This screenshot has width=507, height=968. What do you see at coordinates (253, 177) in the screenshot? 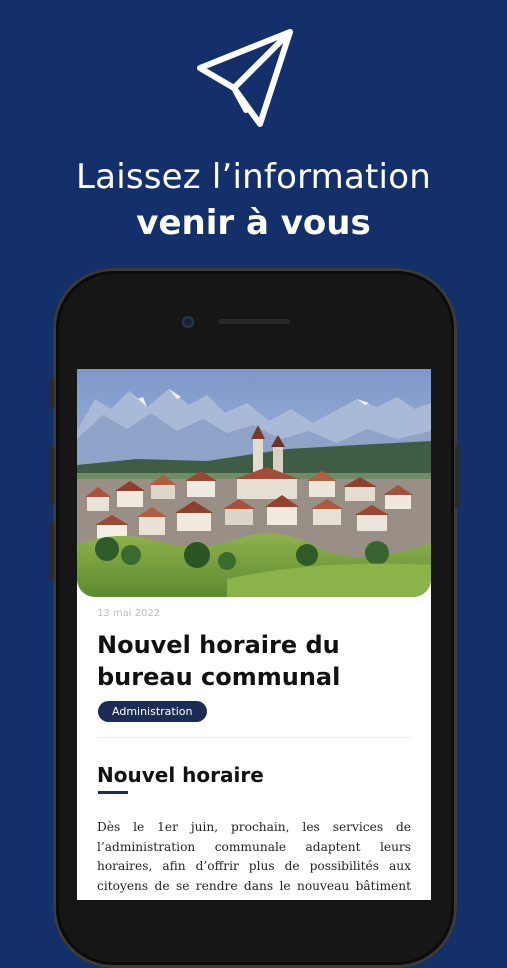
I see `promo-headline-line1: Laissez l’information` at bounding box center [253, 177].